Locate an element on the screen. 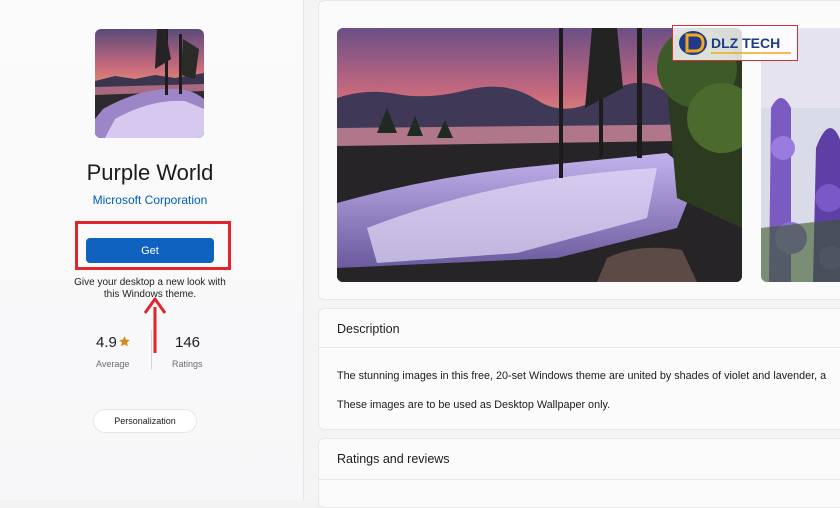  watermark-logo-image: DLZ TECH is located at coordinates (735, 43).